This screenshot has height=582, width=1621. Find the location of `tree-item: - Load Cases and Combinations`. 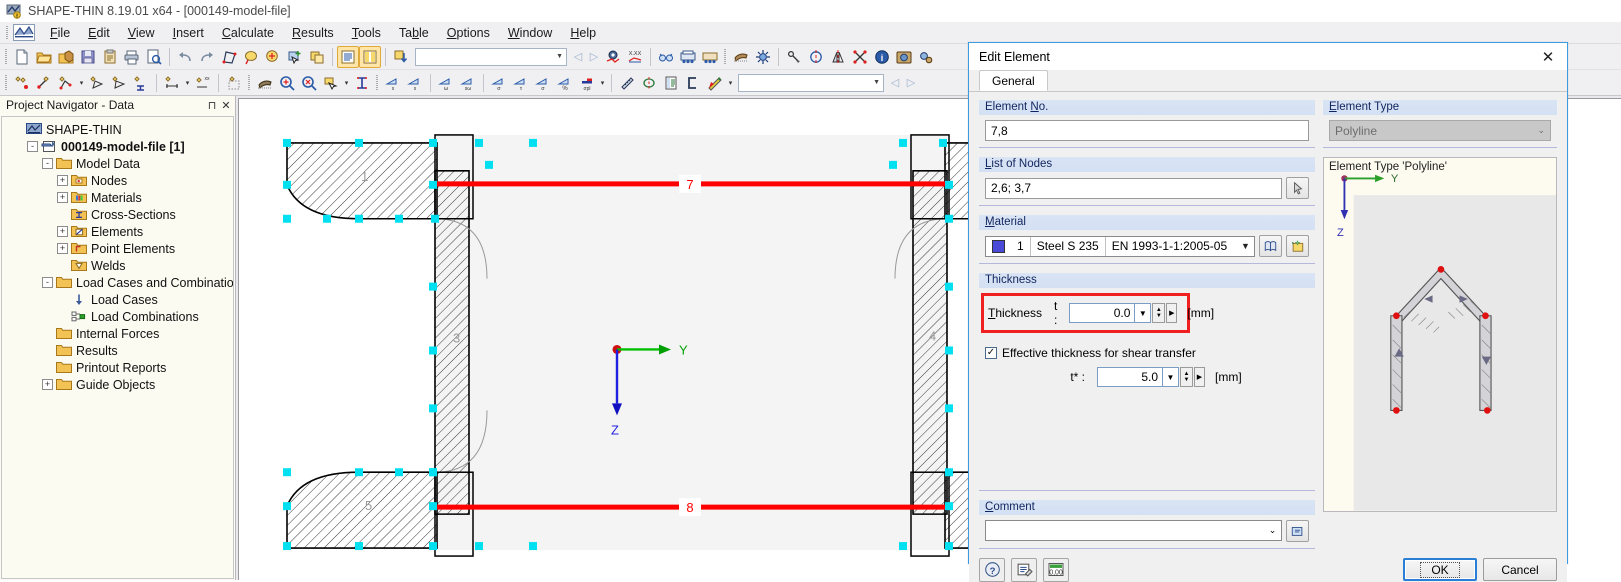

tree-item: - Load Cases and Combinations is located at coordinates (119, 282).